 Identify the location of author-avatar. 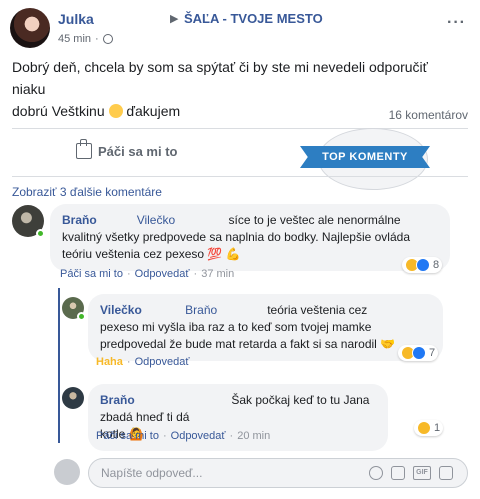
(30, 28).